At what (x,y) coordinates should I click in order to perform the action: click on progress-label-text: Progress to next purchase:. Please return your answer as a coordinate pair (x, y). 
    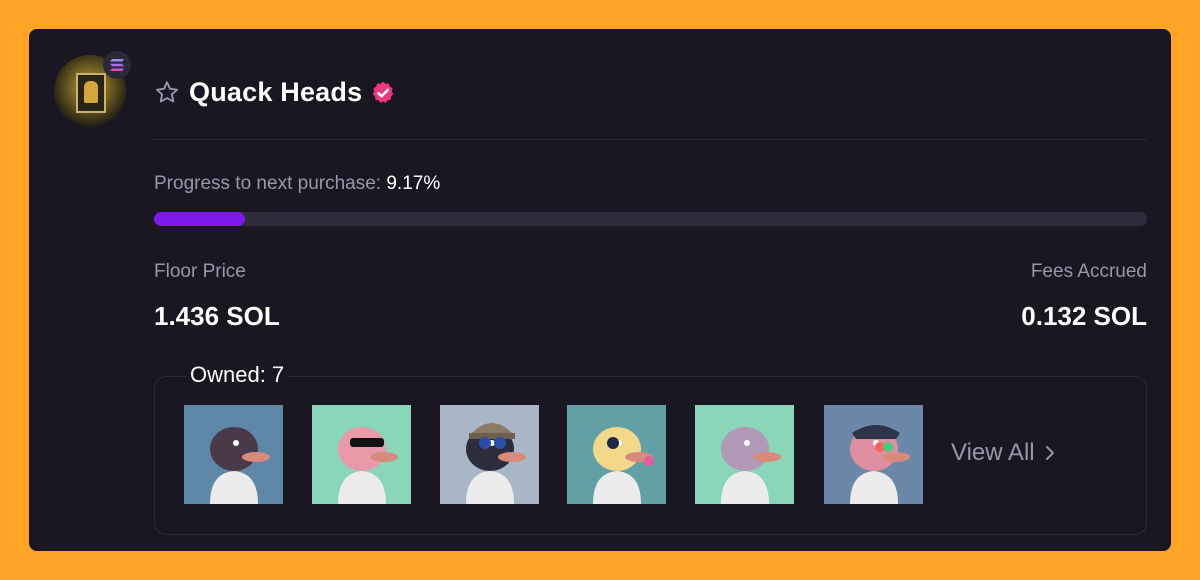
    Looking at the image, I should click on (268, 183).